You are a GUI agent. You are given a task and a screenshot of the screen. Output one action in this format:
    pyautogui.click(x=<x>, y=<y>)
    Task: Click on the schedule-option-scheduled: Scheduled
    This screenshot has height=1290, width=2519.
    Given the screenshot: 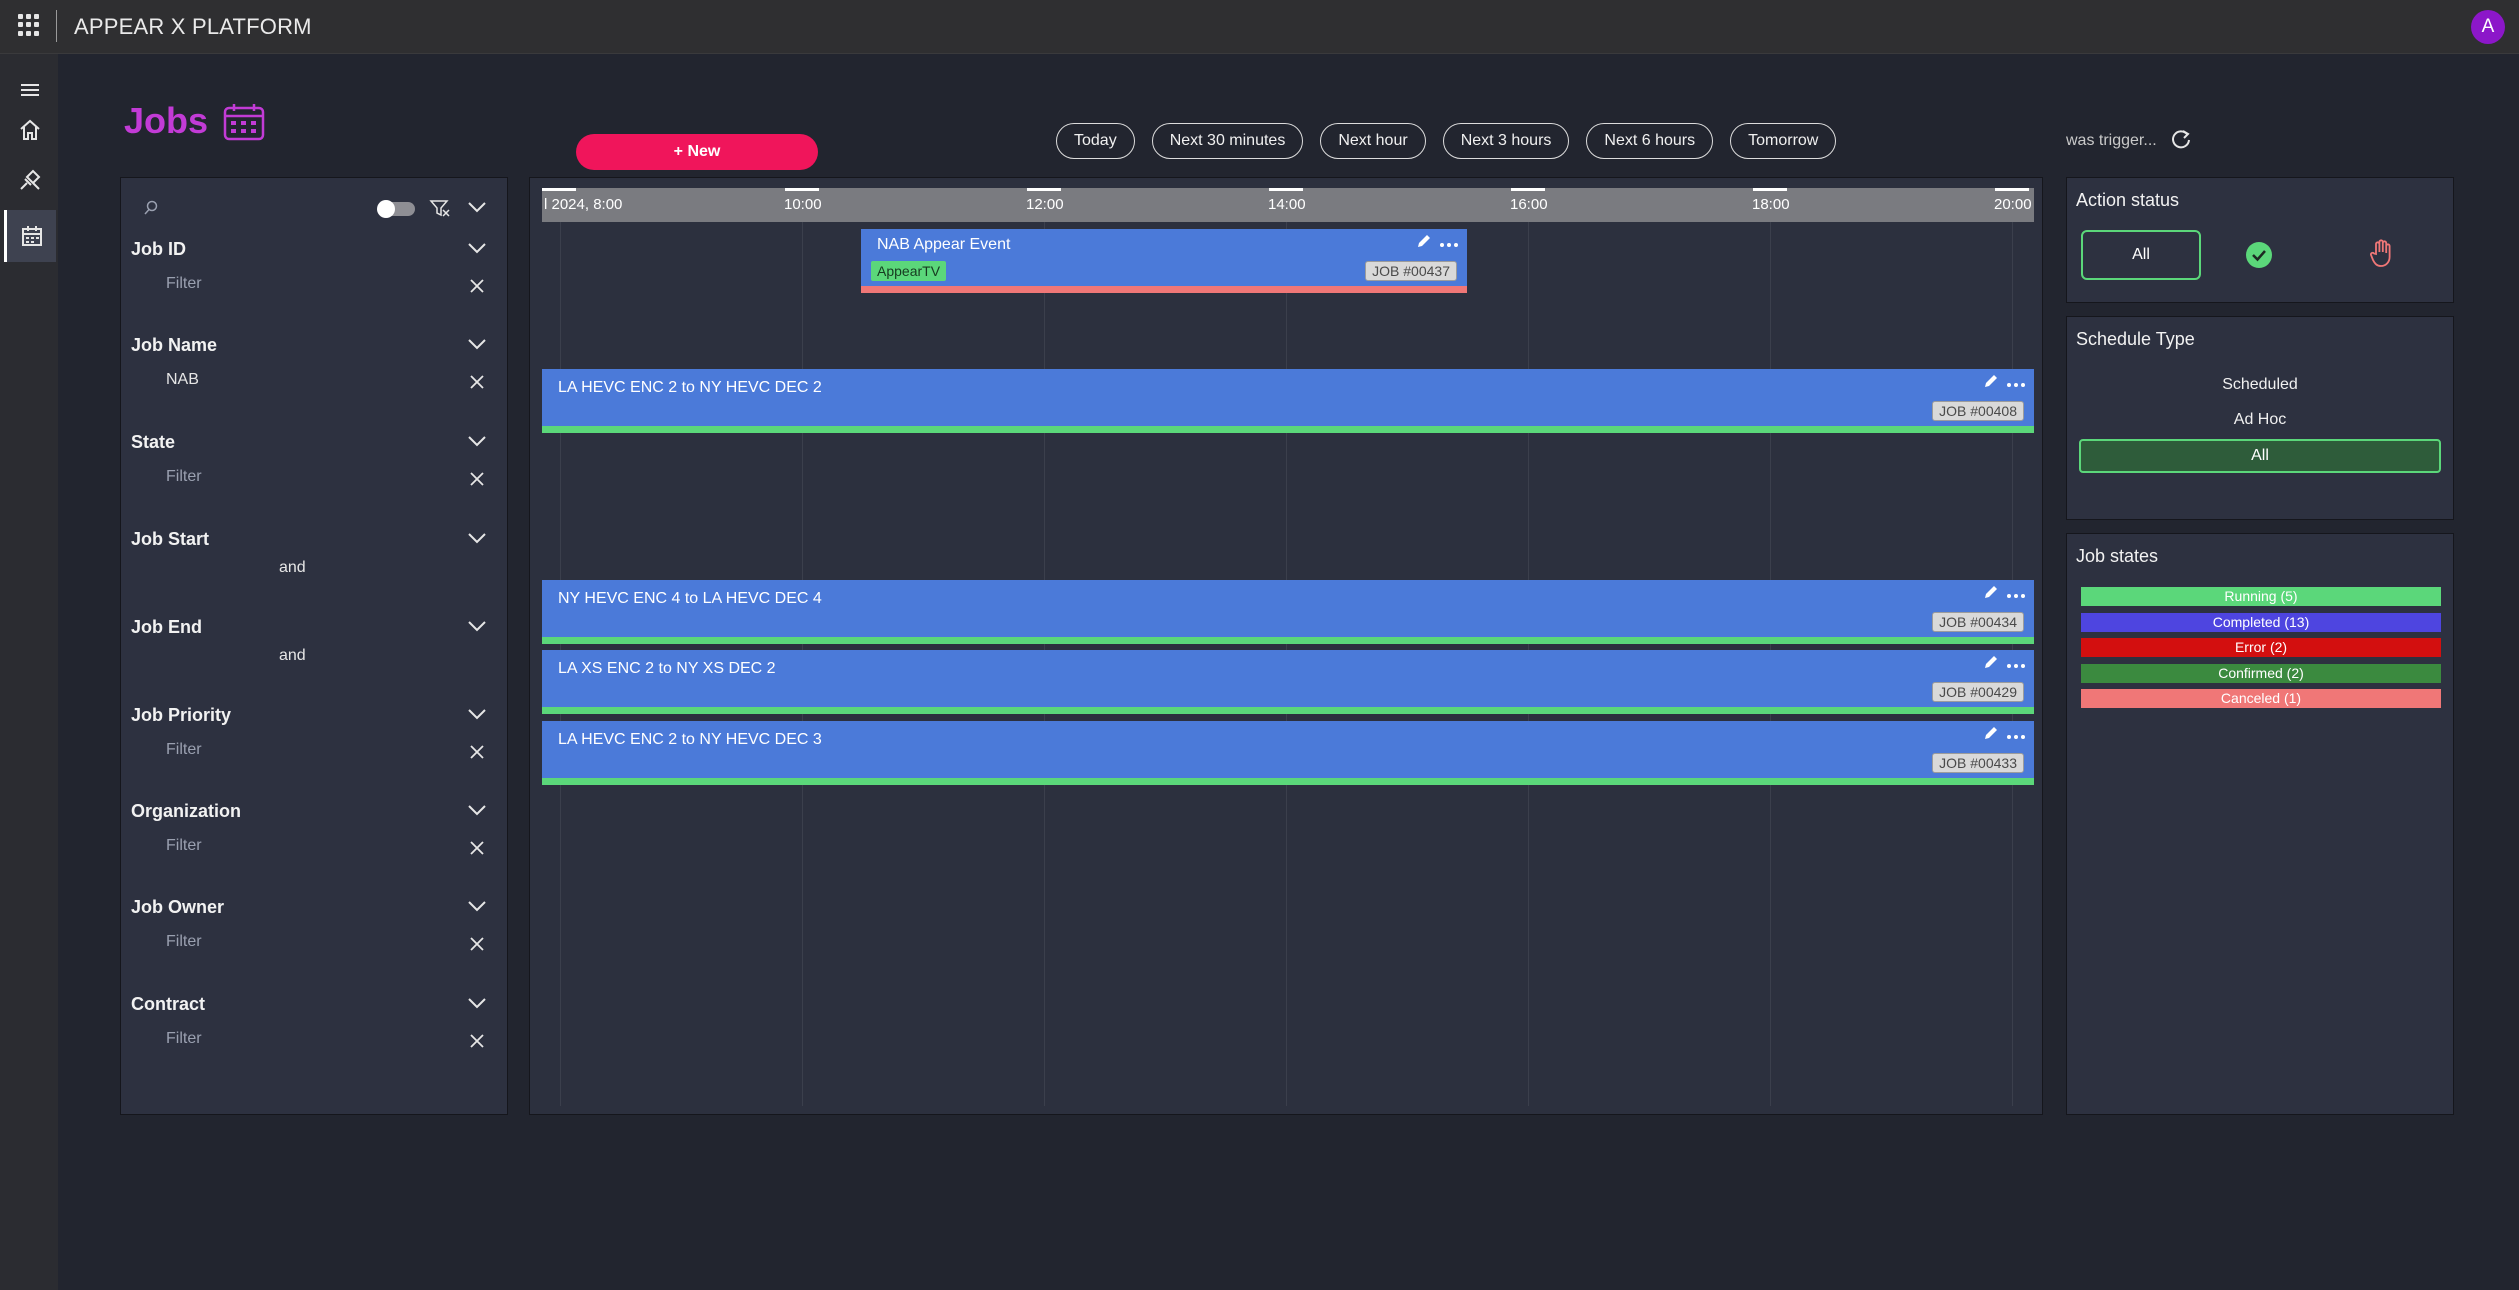 What is the action you would take?
    pyautogui.click(x=2260, y=385)
    